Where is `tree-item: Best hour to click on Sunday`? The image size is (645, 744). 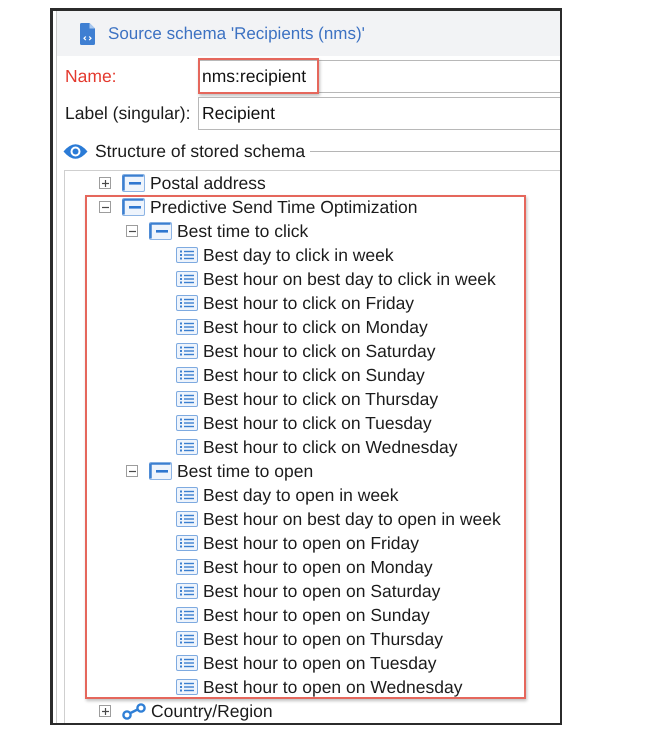 tree-item: Best hour to click on Sunday is located at coordinates (300, 375).